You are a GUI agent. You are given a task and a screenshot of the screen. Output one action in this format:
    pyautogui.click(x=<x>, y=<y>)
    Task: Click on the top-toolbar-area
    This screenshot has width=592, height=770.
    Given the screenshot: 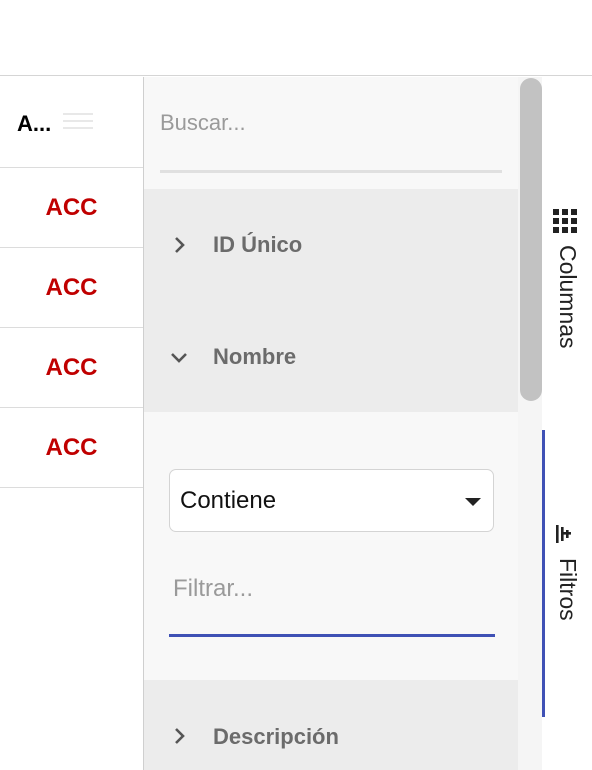 What is the action you would take?
    pyautogui.click(x=296, y=38)
    